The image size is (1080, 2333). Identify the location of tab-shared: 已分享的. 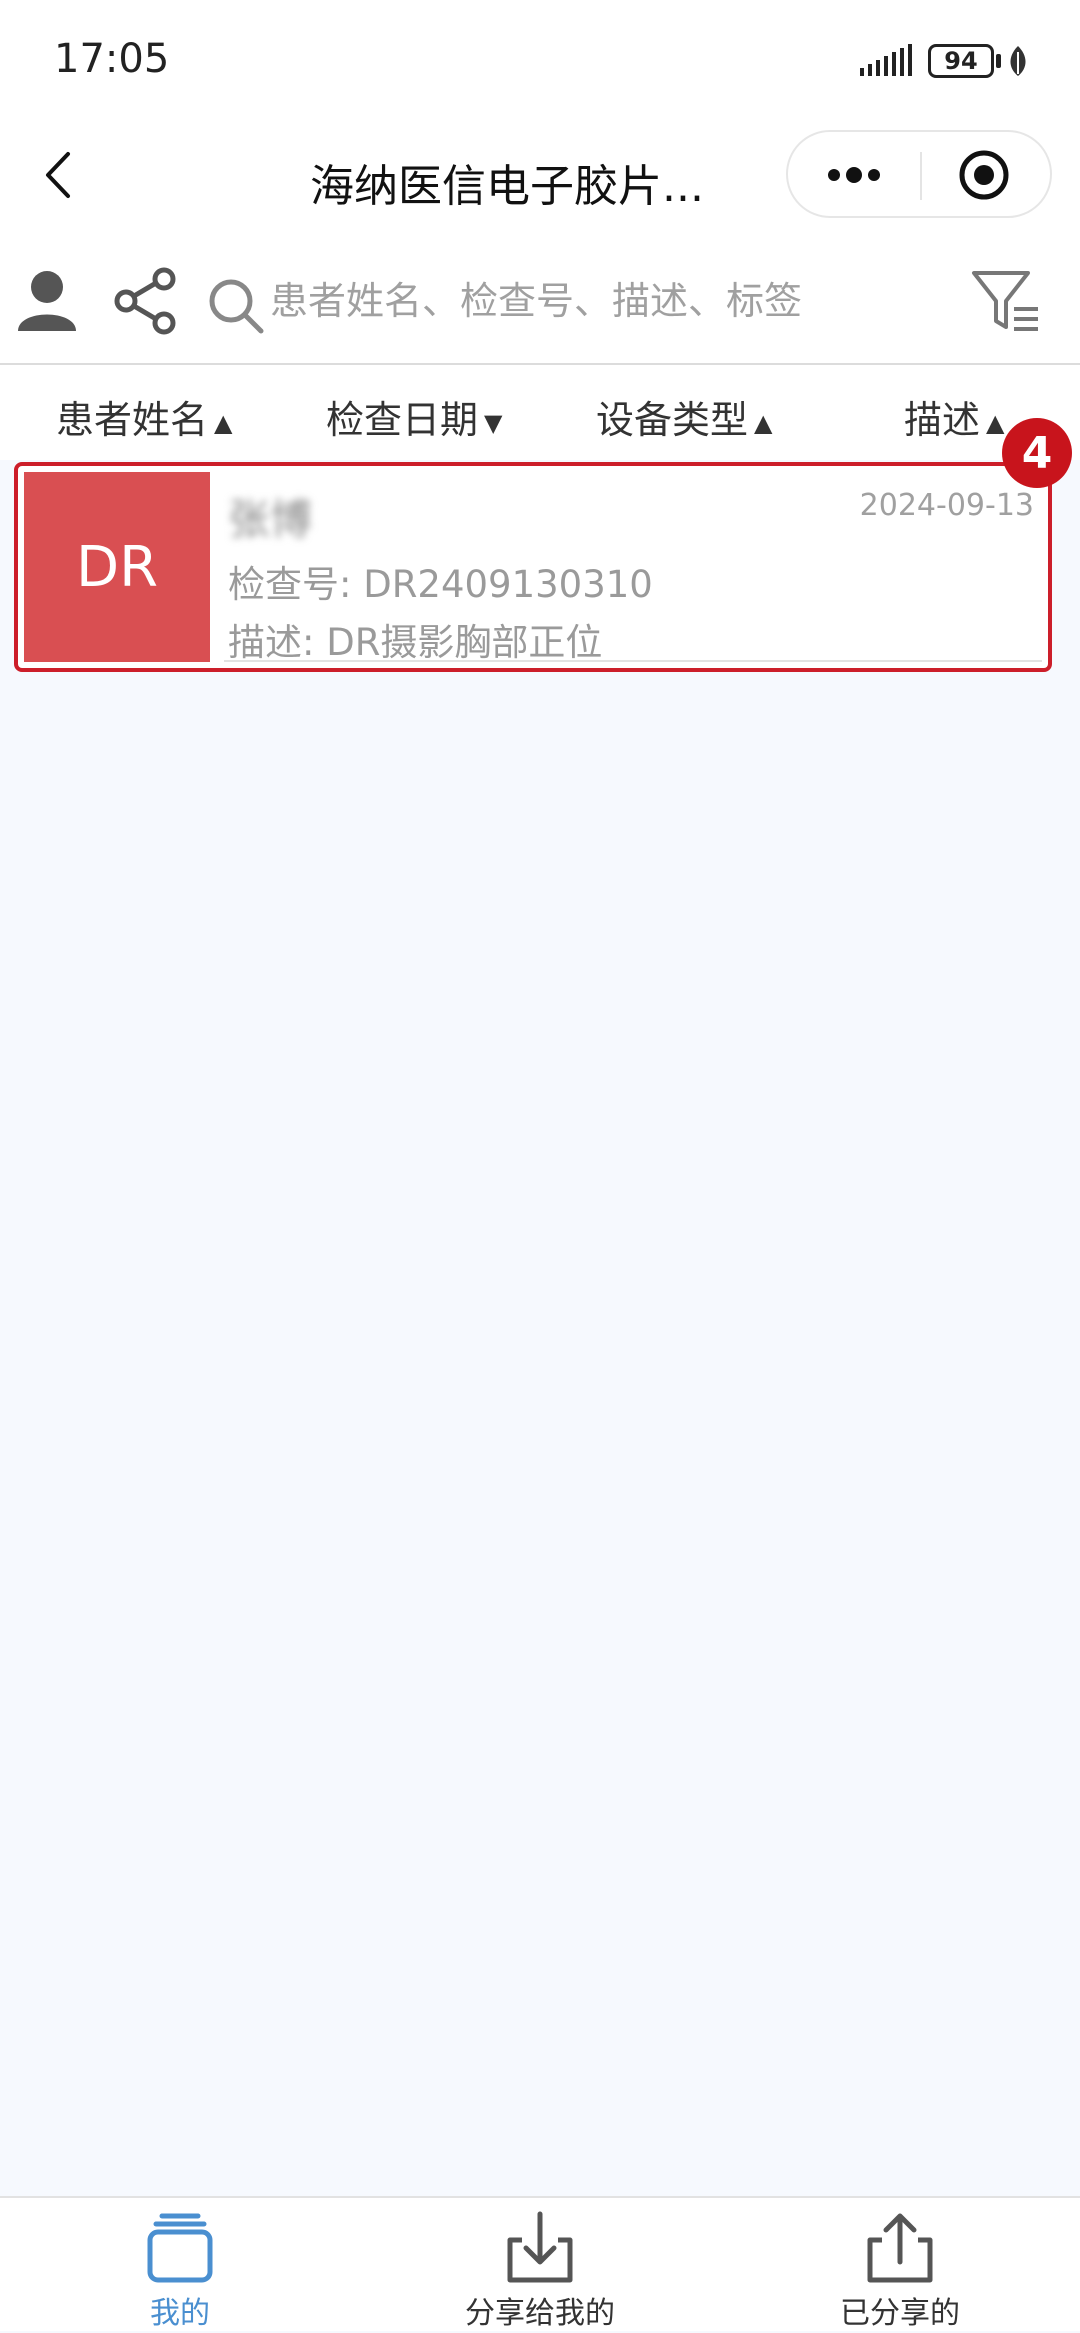
(900, 2265).